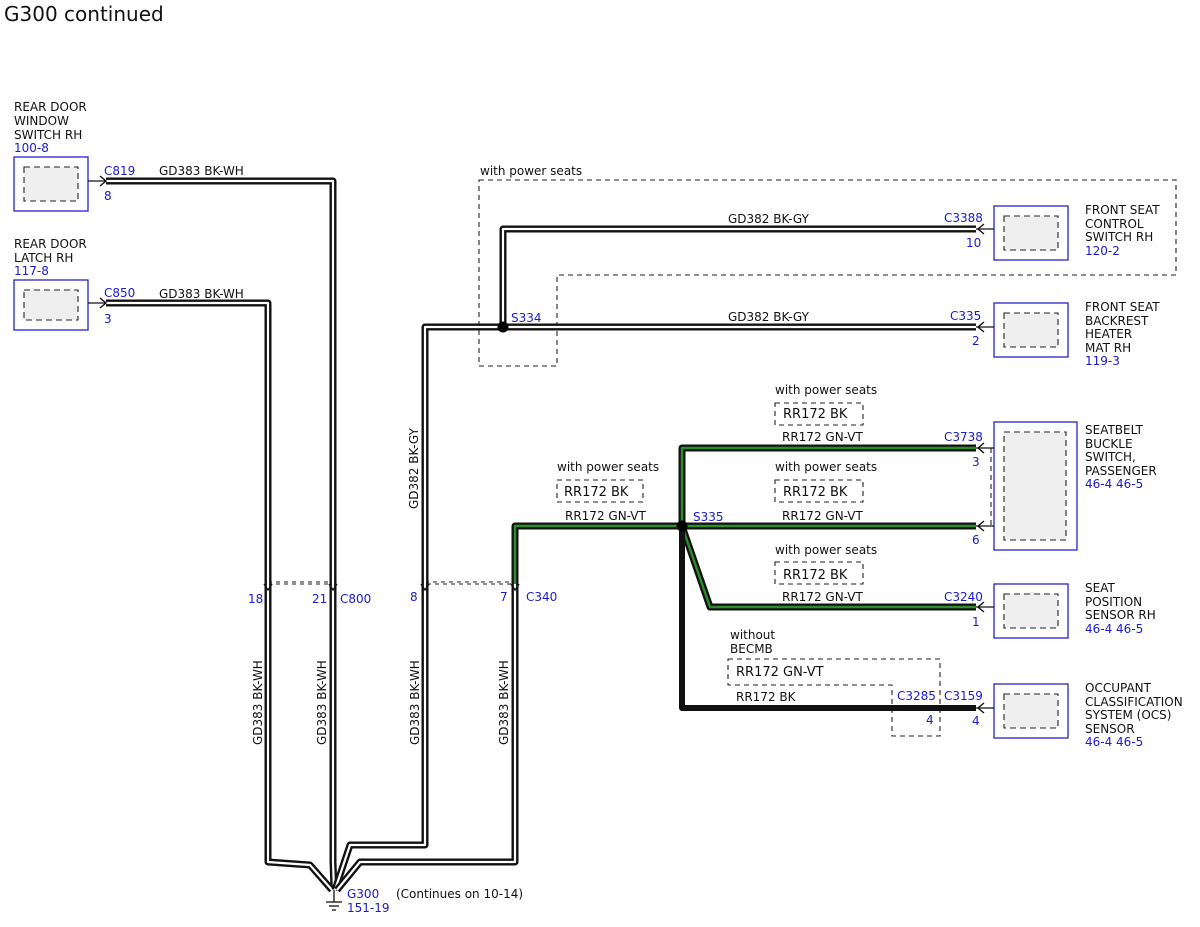  Describe the element at coordinates (41, 121) in the screenshot. I see `component-name-line: WINDOW` at that location.